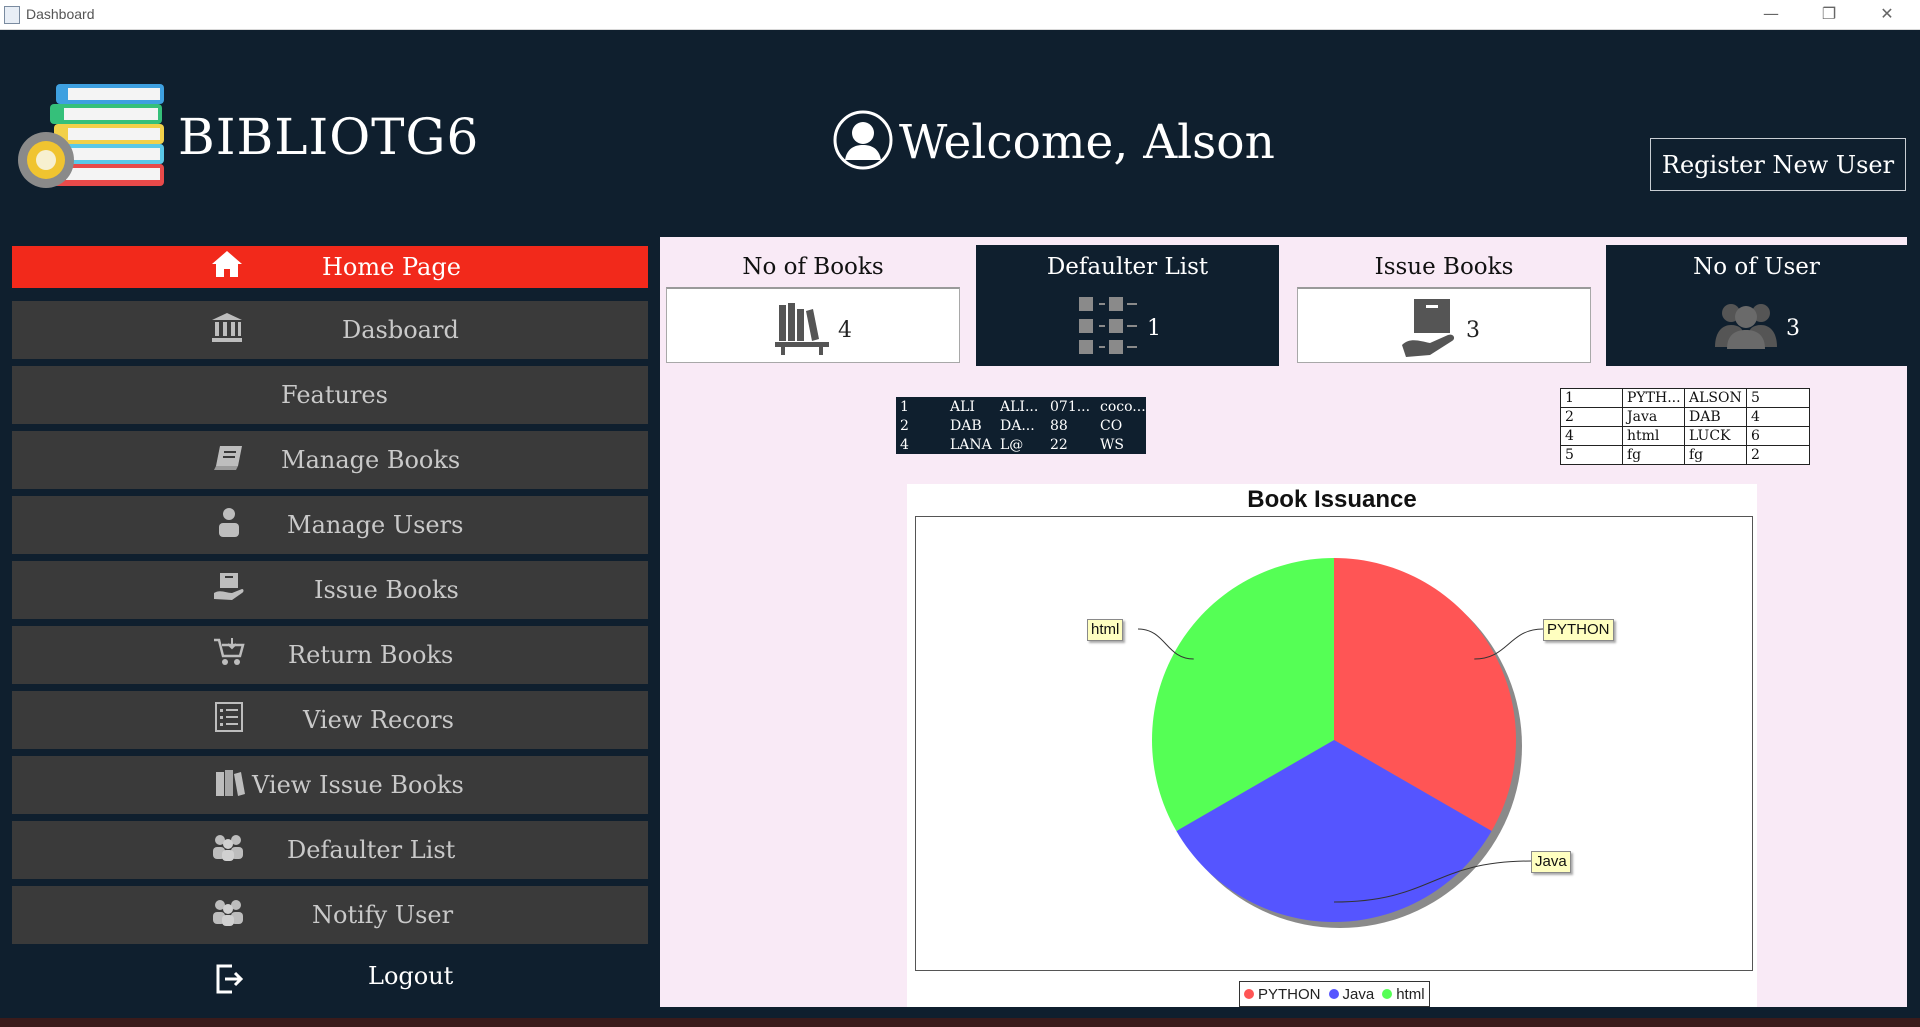  I want to click on sidebar-item-manage-books: Manage Books, so click(330, 460).